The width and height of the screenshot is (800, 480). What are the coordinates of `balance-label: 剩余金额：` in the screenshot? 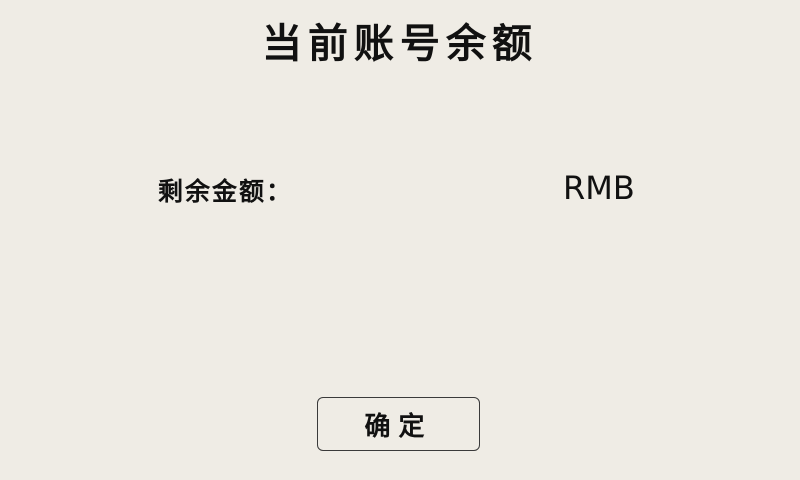 It's located at (226, 191).